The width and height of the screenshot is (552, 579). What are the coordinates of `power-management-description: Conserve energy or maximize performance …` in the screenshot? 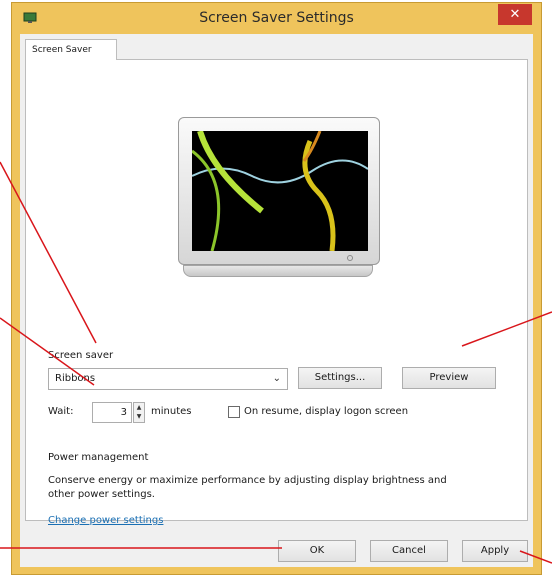 It's located at (247, 487).